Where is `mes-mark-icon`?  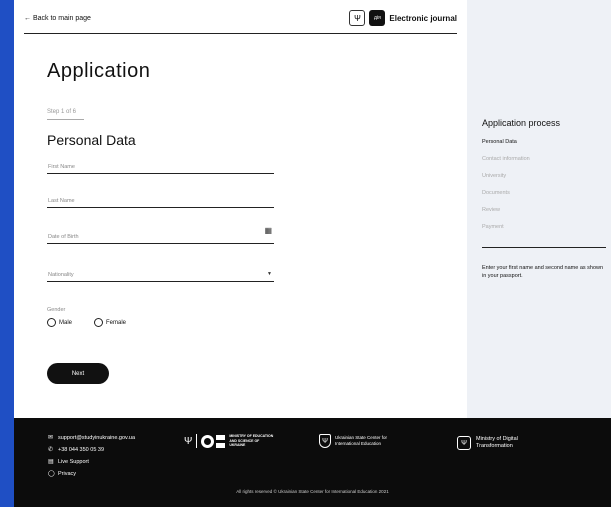 mes-mark-icon is located at coordinates (213, 441).